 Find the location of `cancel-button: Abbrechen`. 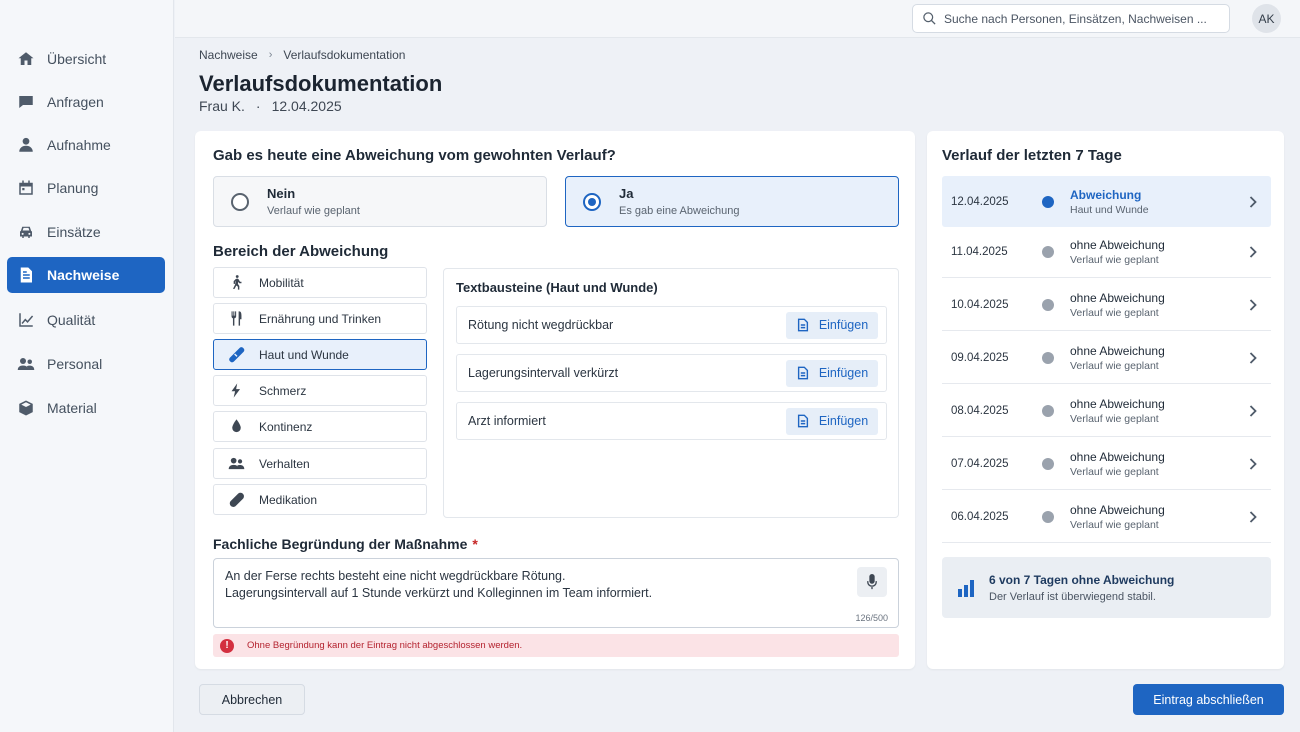

cancel-button: Abbrechen is located at coordinates (252, 699).